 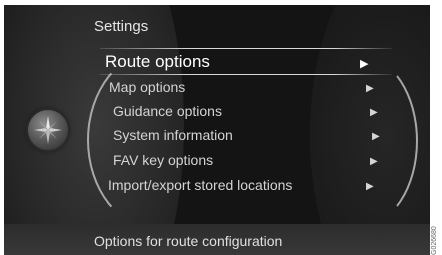 What do you see at coordinates (246, 48) in the screenshot?
I see `selection-top-divider` at bounding box center [246, 48].